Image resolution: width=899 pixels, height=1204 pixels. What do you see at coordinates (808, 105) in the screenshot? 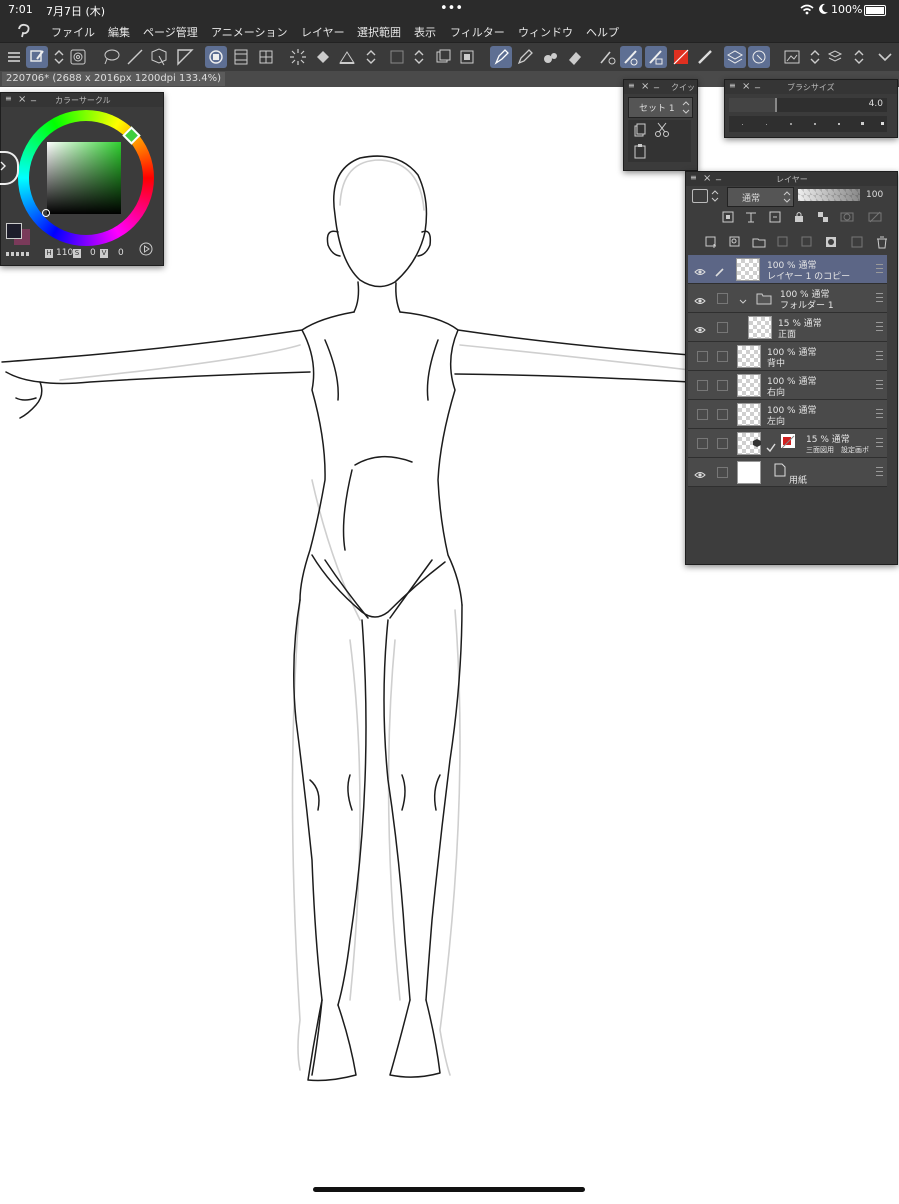
I see `brush-size-slider: 4.0` at bounding box center [808, 105].